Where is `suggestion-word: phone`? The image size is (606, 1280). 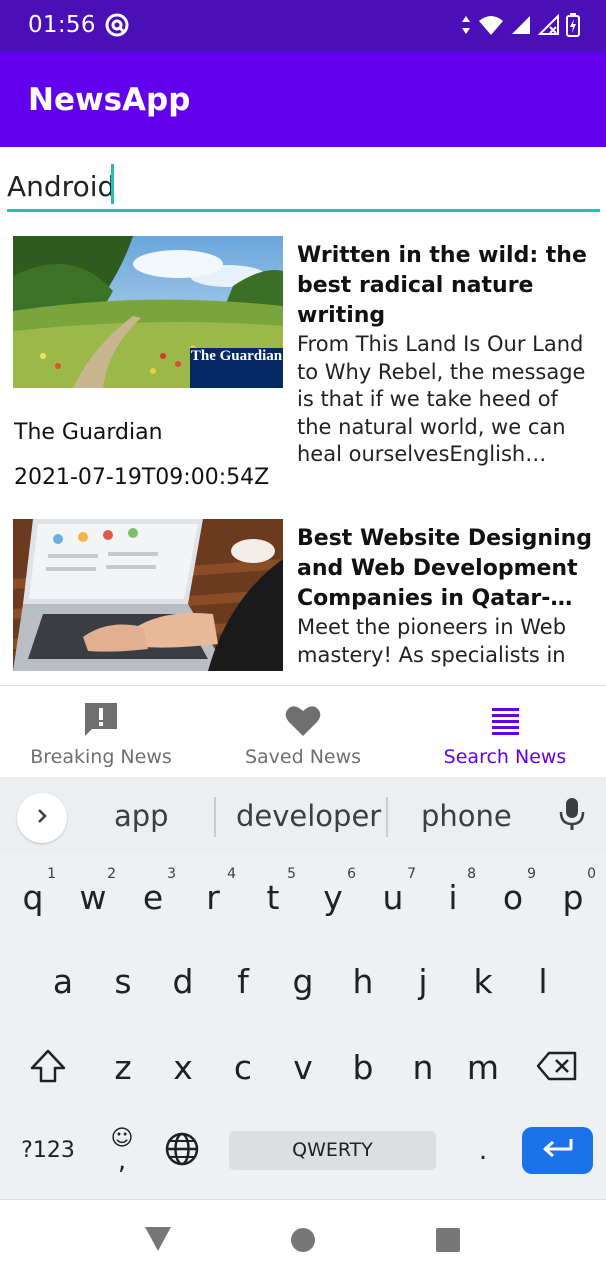 suggestion-word: phone is located at coordinates (466, 816).